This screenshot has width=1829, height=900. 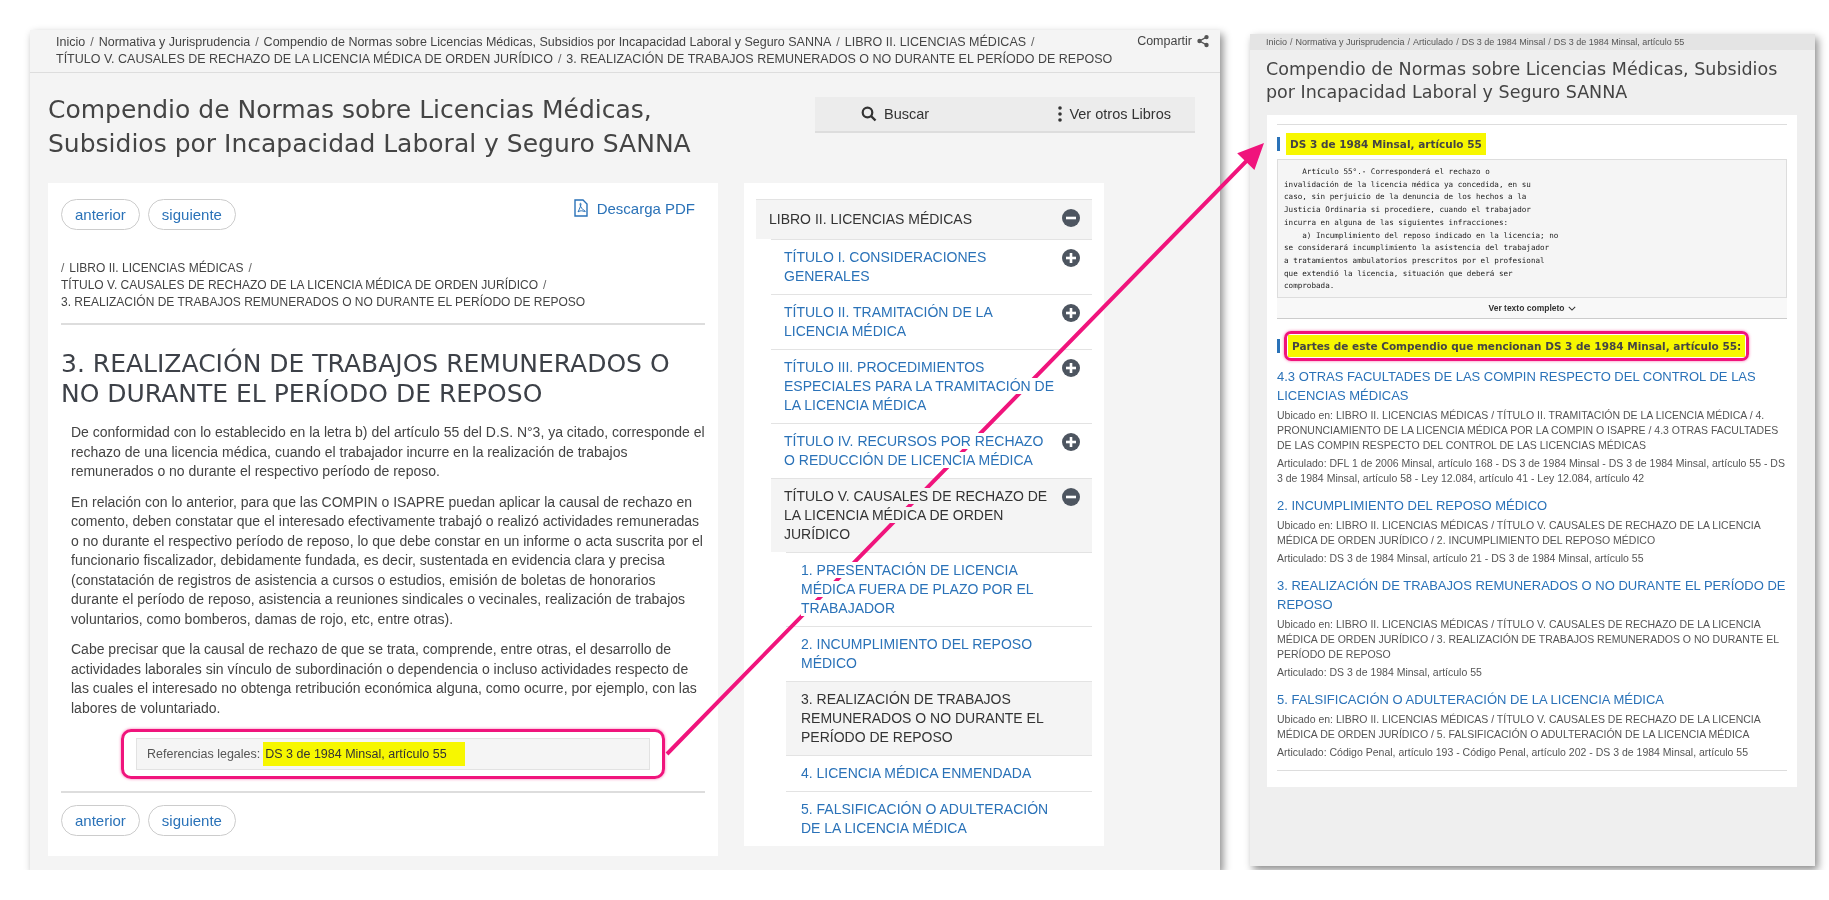 I want to click on section-heading: 3. REALIZACIÓN DE TRABAJOS REMUNERADOS O NO DURANTE EL PERÍODO DE REPOSO, so click(x=366, y=379).